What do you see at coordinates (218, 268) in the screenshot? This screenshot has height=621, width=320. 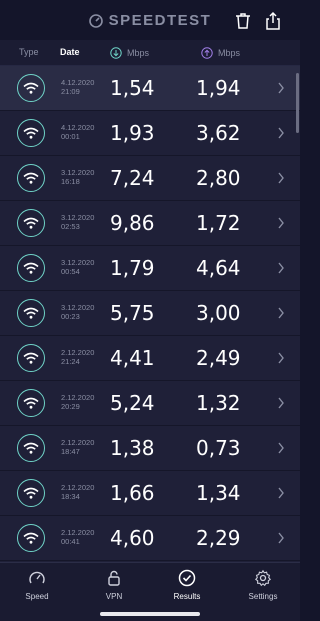 I see `upload-speed: 4,64` at bounding box center [218, 268].